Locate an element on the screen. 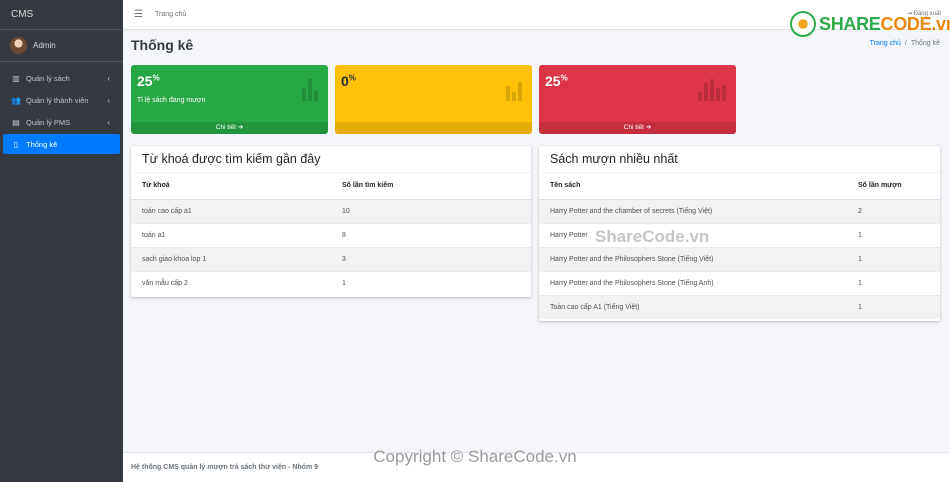 The width and height of the screenshot is (950, 482). table-row: sach giao khoa lop 13 is located at coordinates (331, 258).